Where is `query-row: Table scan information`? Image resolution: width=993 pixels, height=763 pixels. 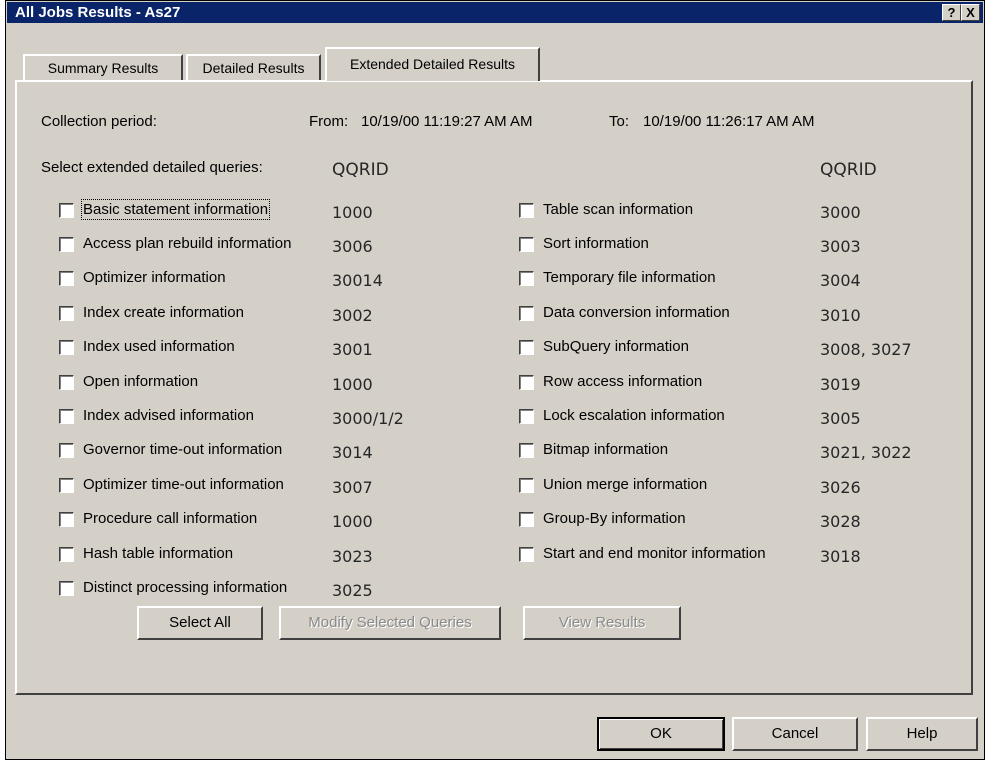
query-row: Table scan information is located at coordinates (664, 212).